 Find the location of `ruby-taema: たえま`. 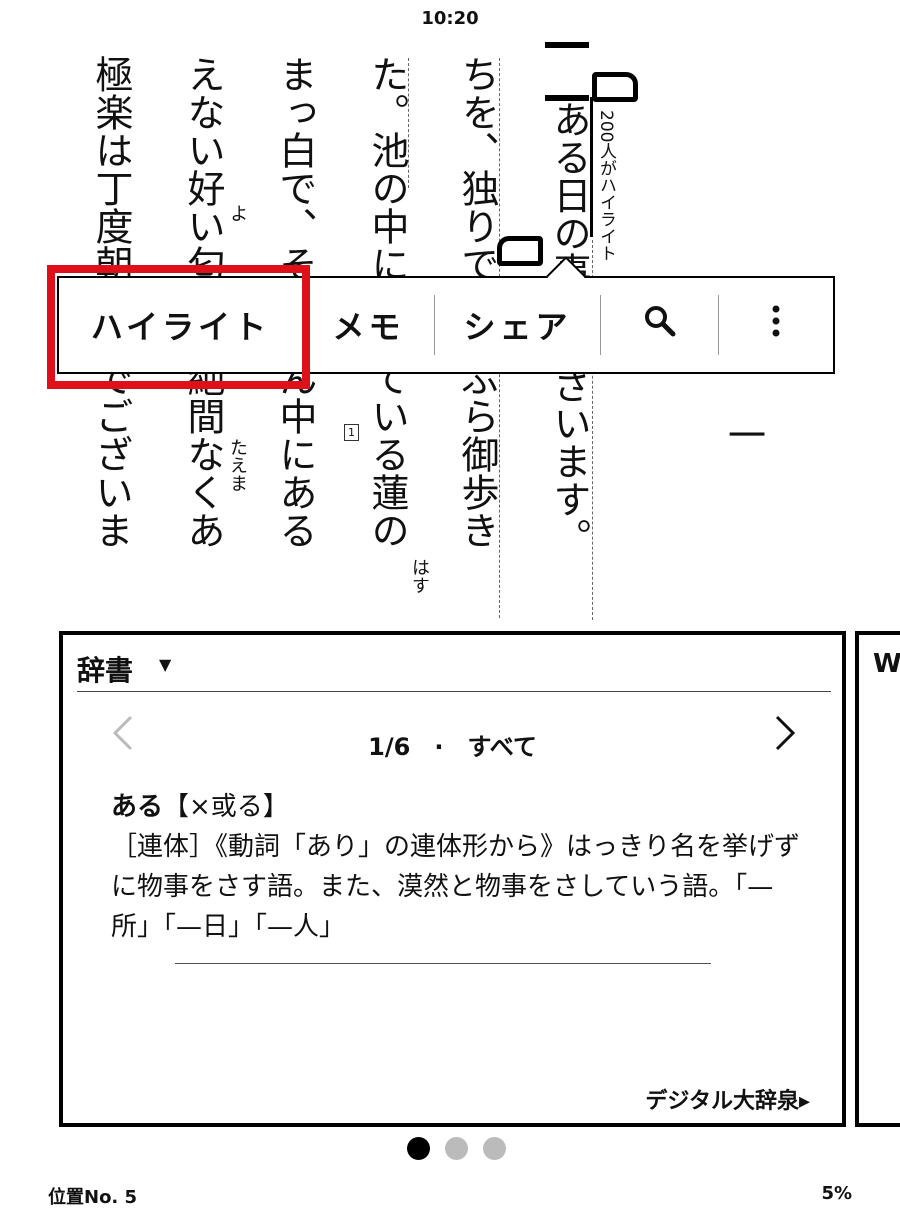

ruby-taema: たえま is located at coordinates (237, 465).